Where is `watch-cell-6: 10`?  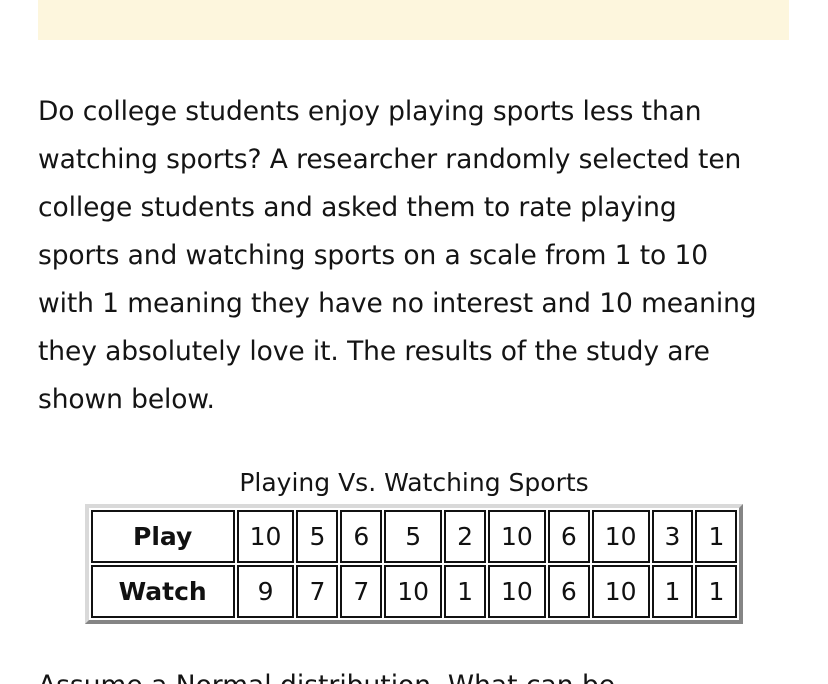
watch-cell-6: 10 is located at coordinates (517, 591).